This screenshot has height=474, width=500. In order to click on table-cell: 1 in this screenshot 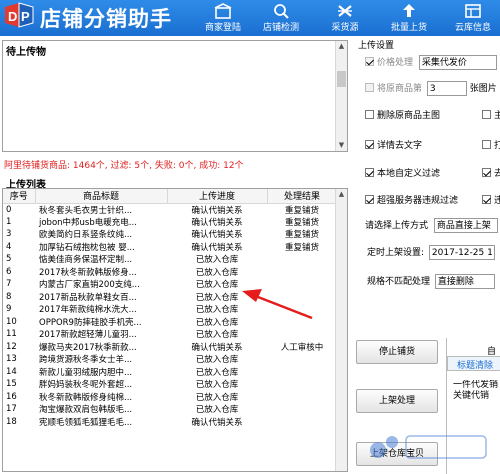, I will do `click(9, 221)`.